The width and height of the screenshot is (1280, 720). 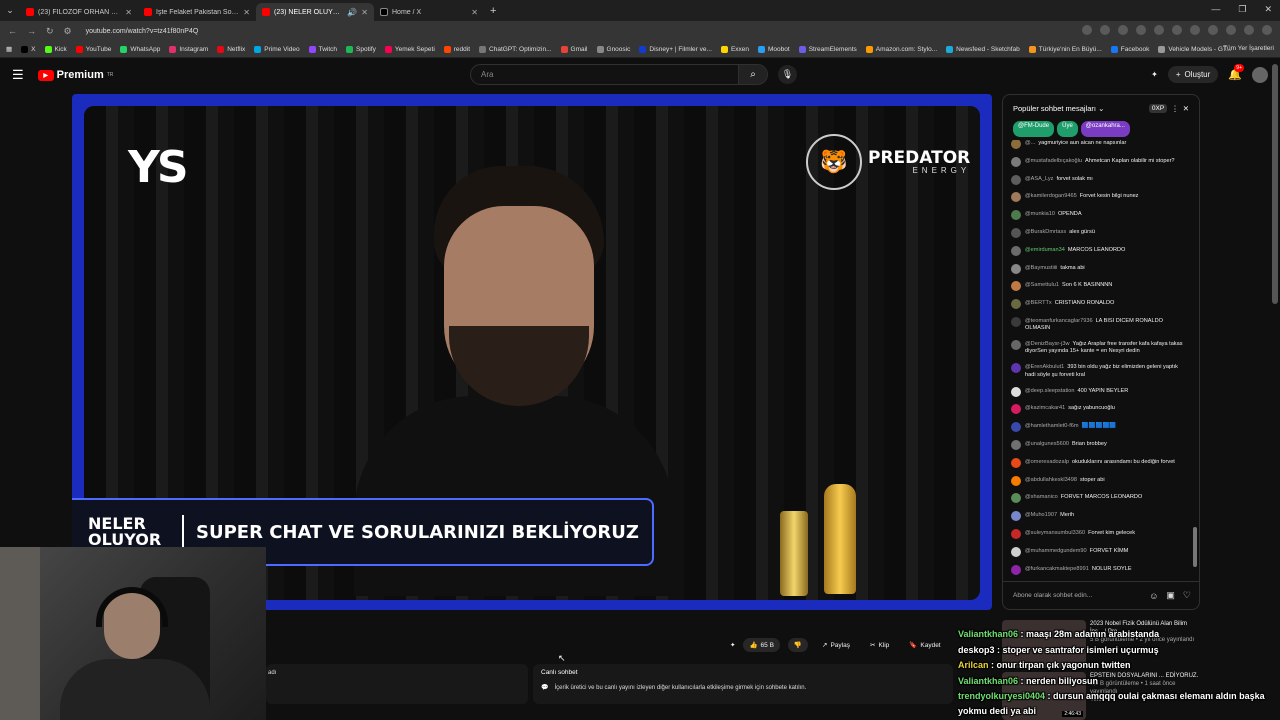 I want to click on share-button: ↗ Paylaş, so click(x=836, y=645).